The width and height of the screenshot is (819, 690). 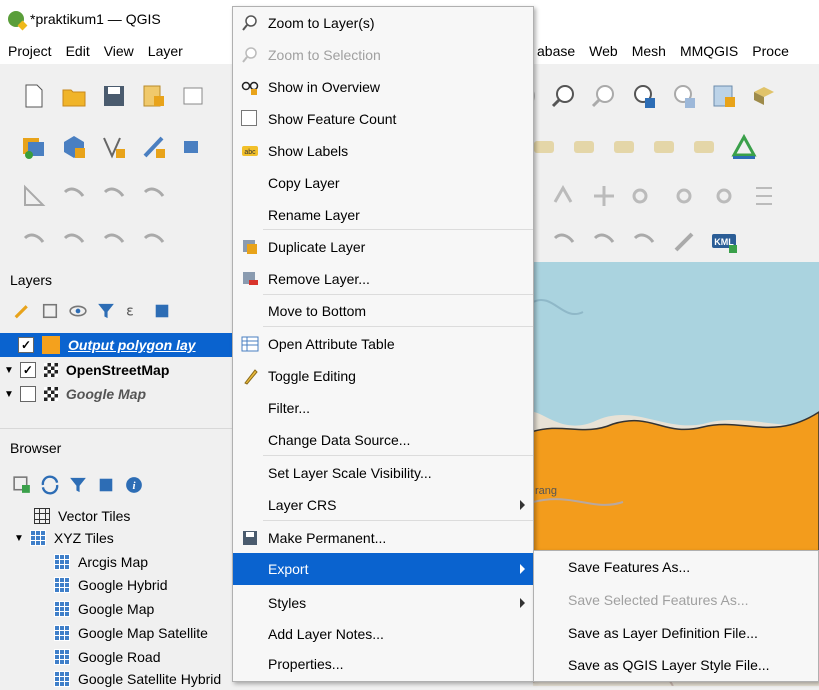 What do you see at coordinates (383, 215) in the screenshot?
I see `menu-item-rename-layer: Rename Layer` at bounding box center [383, 215].